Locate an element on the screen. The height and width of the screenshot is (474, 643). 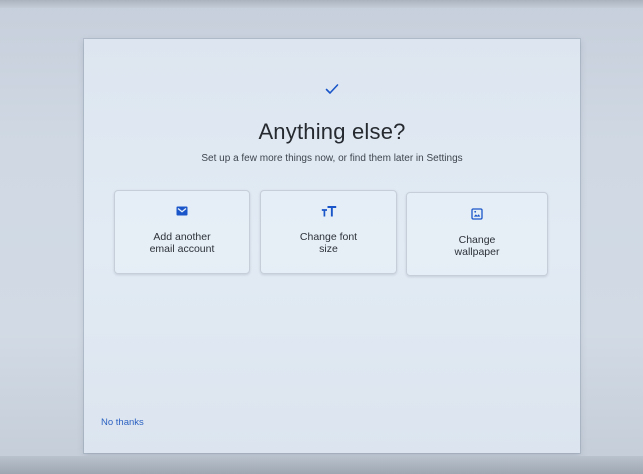
label-line-2: wallpaper is located at coordinates (477, 252).